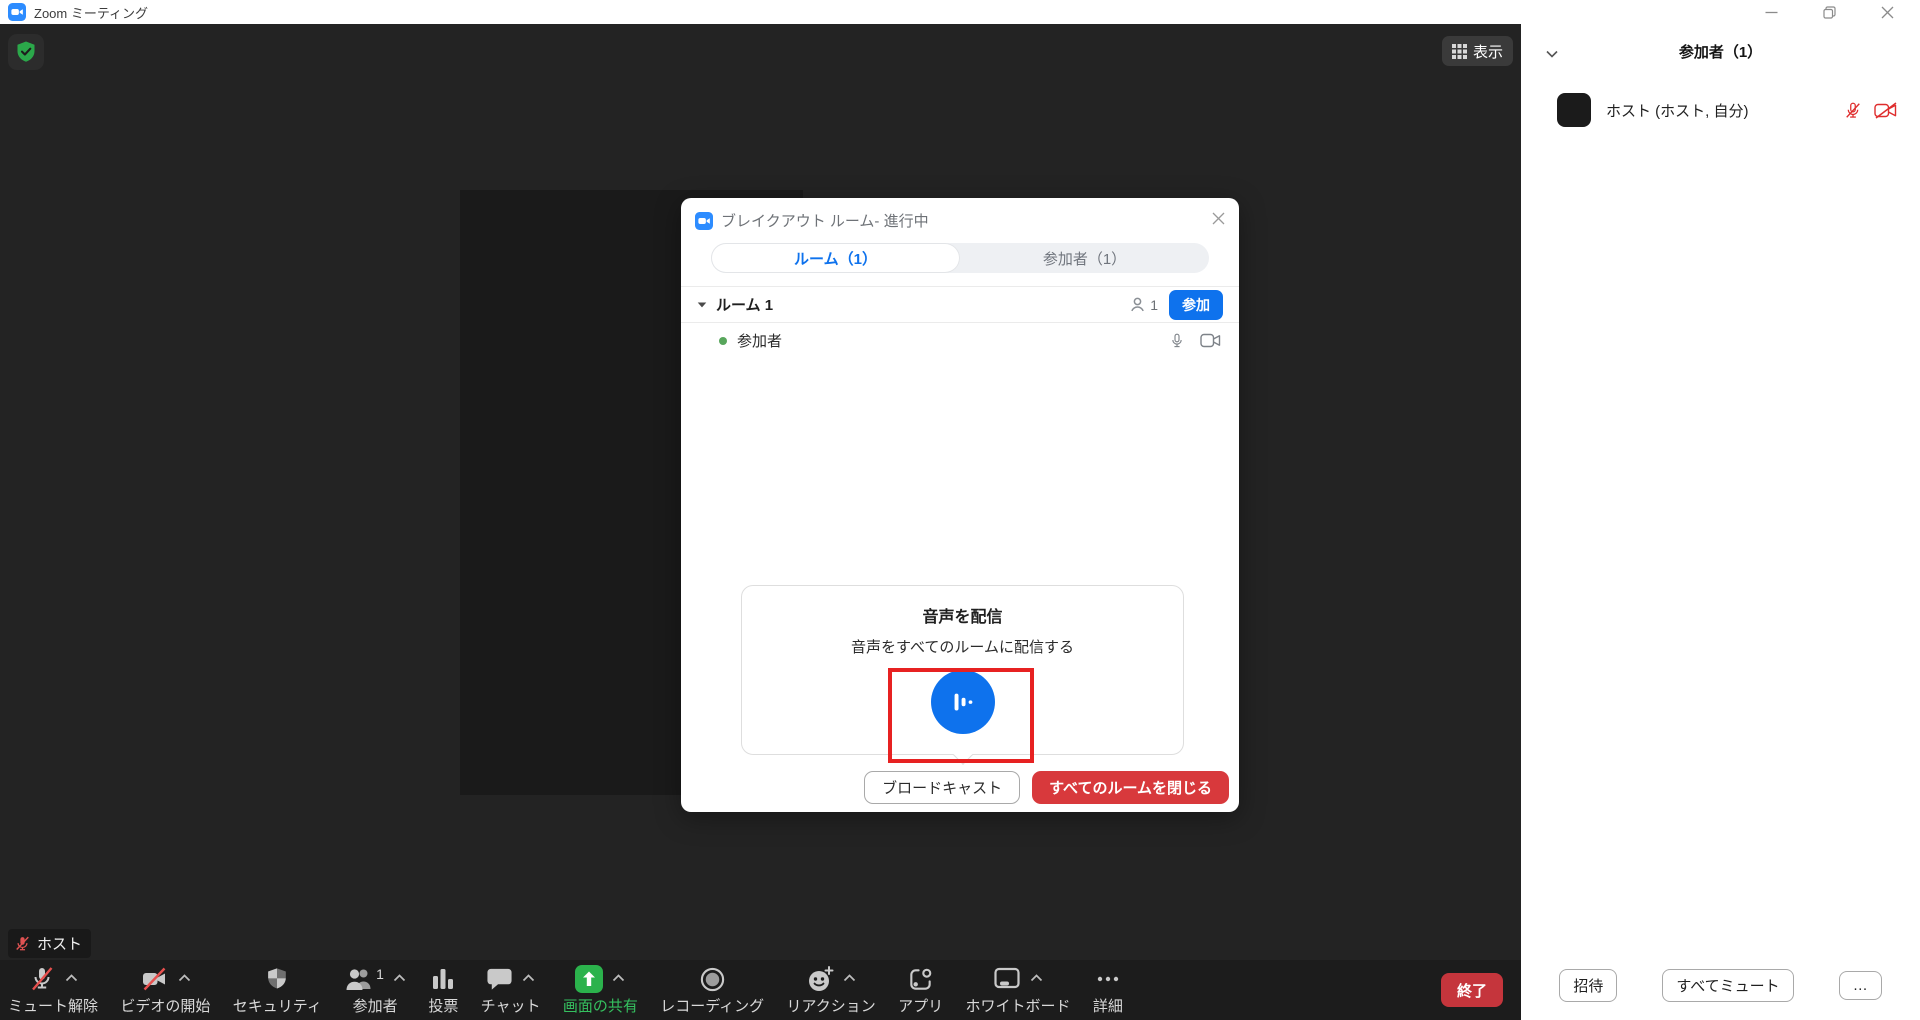 The image size is (1920, 1020). I want to click on share-screen-icon, so click(589, 979).